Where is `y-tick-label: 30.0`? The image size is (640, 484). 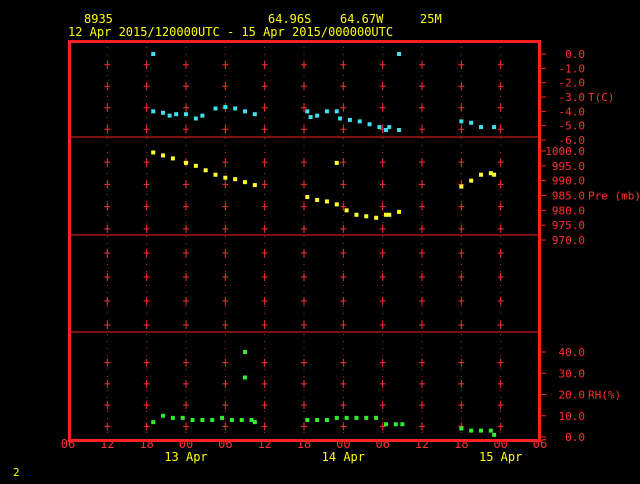 y-tick-label: 30.0 is located at coordinates (572, 373).